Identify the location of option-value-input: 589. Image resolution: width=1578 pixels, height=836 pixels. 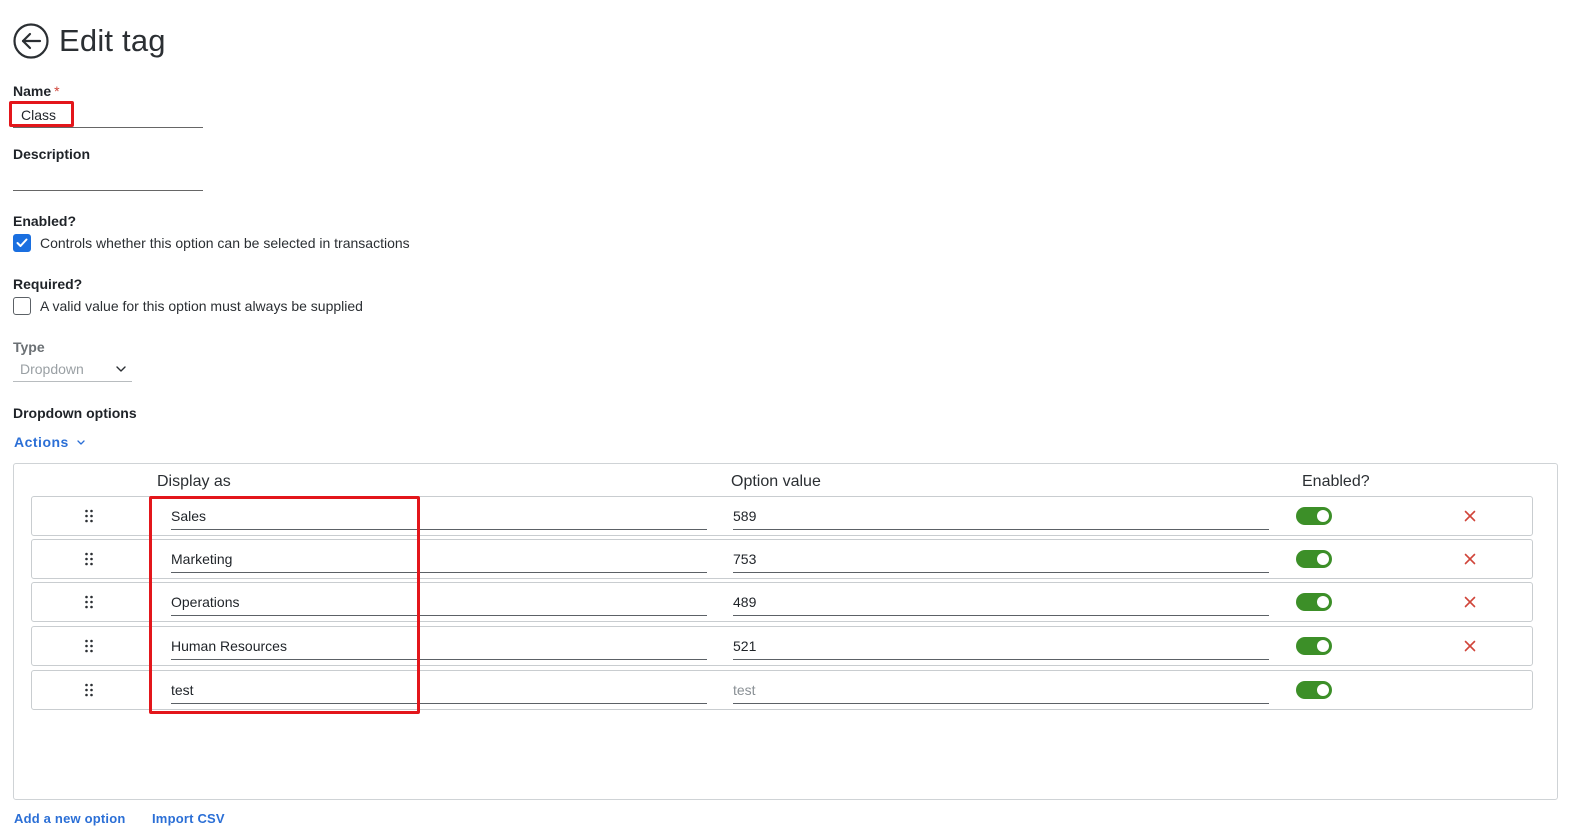
(1001, 515).